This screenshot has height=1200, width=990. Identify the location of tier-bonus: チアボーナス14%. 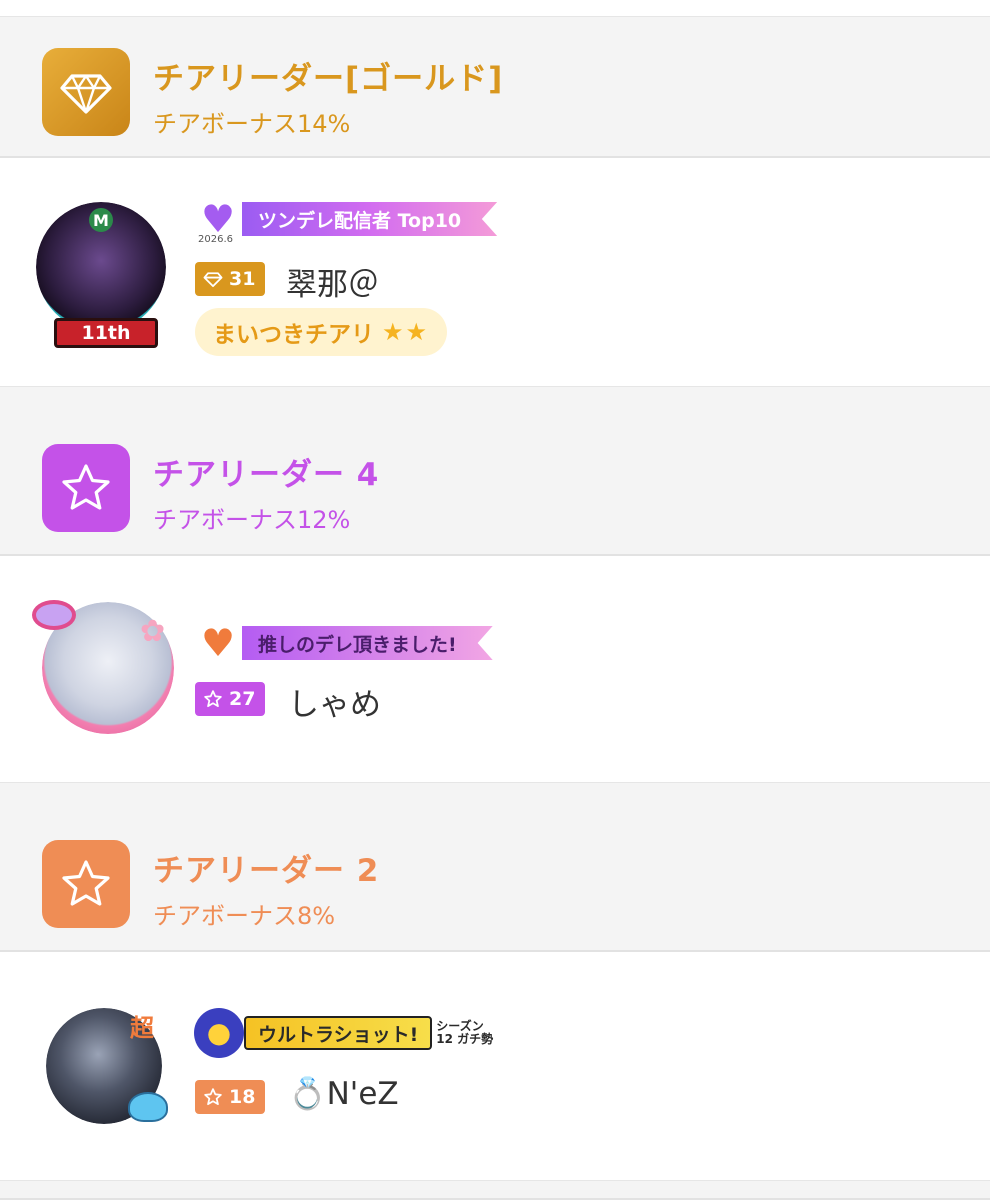
(252, 124).